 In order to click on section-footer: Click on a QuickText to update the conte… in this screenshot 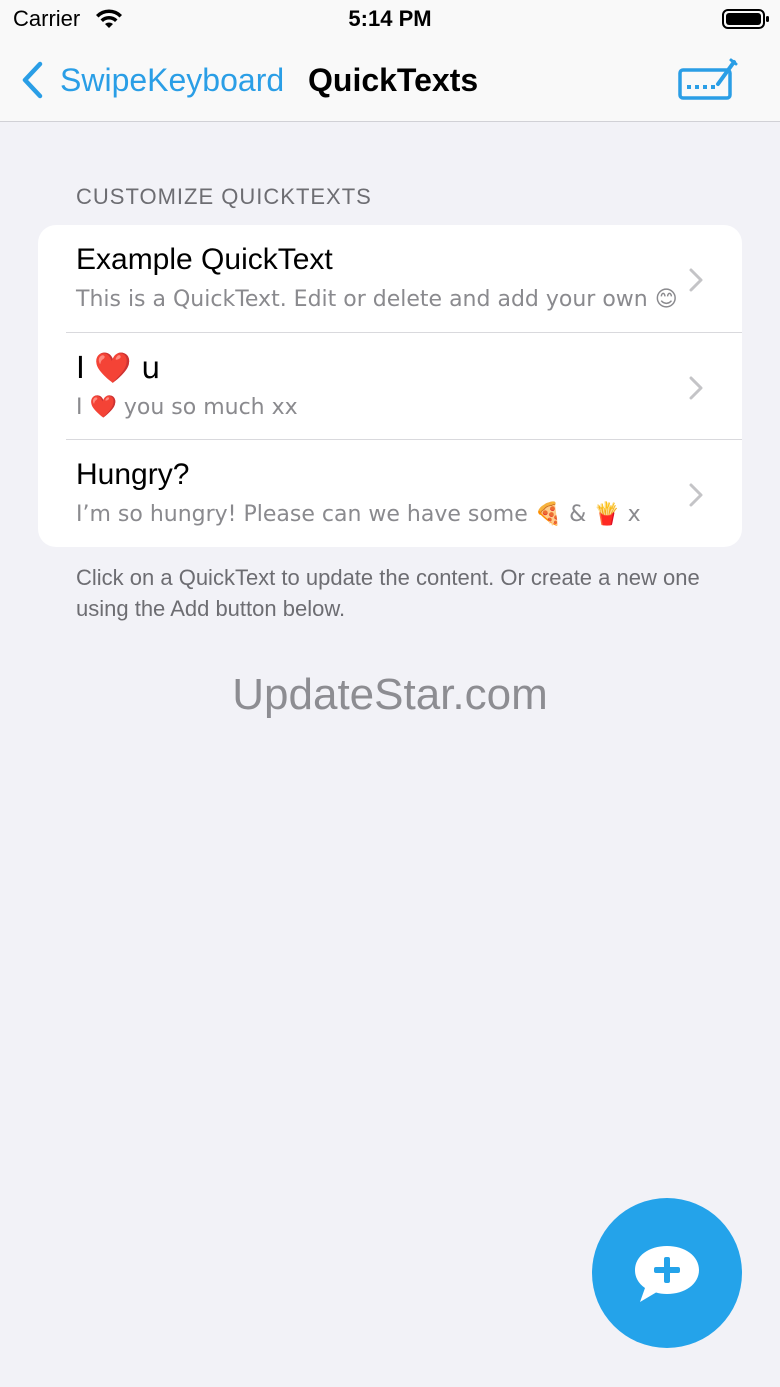, I will do `click(388, 593)`.